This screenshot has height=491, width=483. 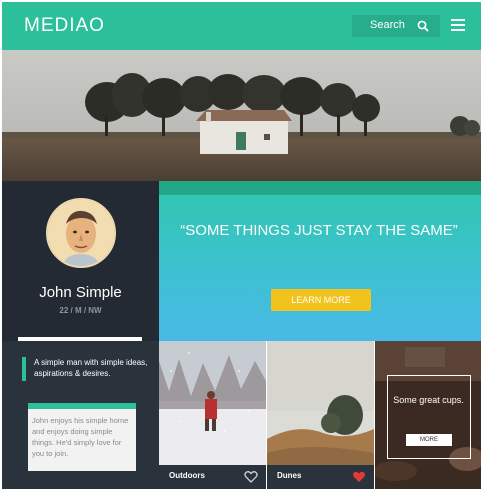 What do you see at coordinates (428, 400) in the screenshot?
I see `promo-text: Some great cups.` at bounding box center [428, 400].